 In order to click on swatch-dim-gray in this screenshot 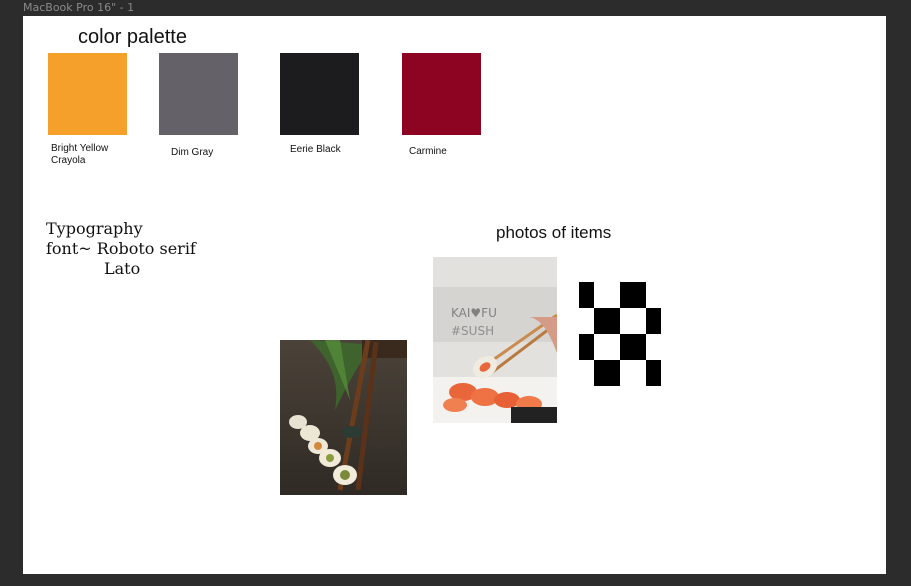, I will do `click(198, 94)`.